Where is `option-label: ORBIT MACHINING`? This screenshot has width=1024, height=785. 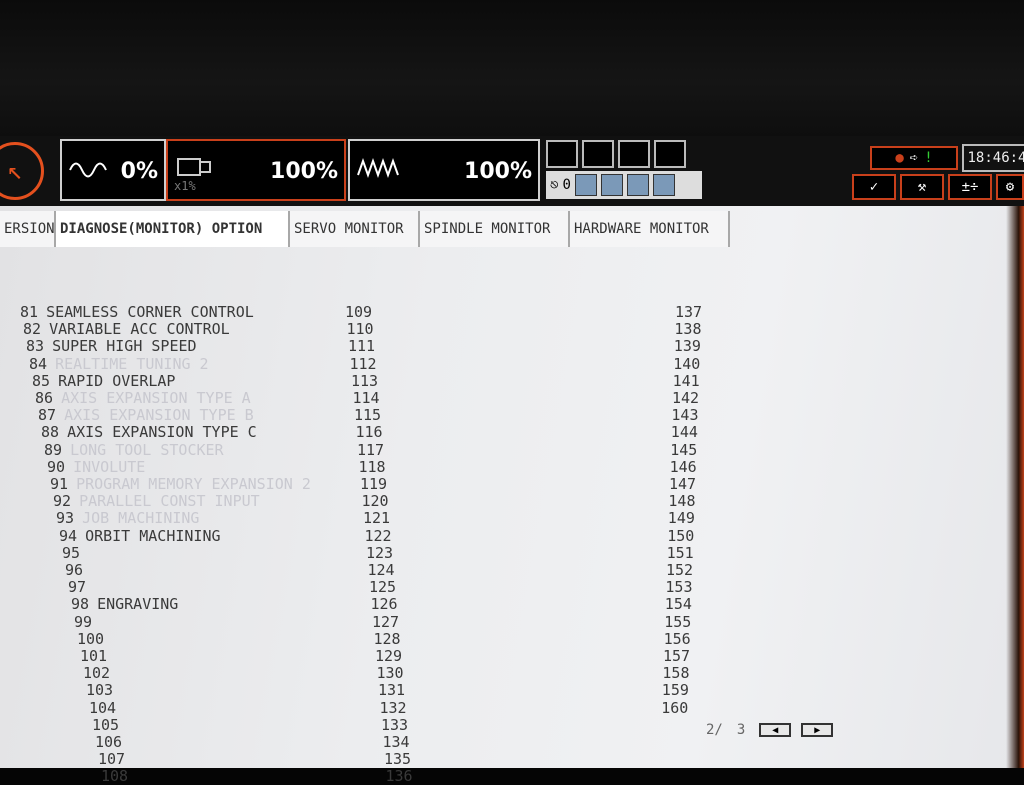
option-label: ORBIT MACHINING is located at coordinates (153, 535).